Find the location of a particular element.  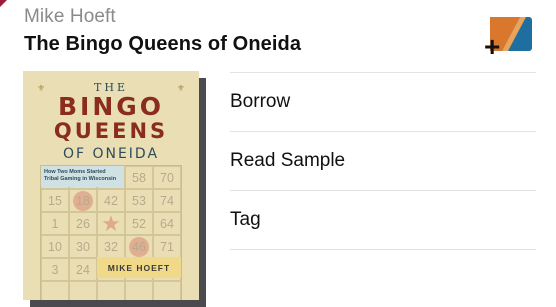

grid-cell: 1 is located at coordinates (55, 223).